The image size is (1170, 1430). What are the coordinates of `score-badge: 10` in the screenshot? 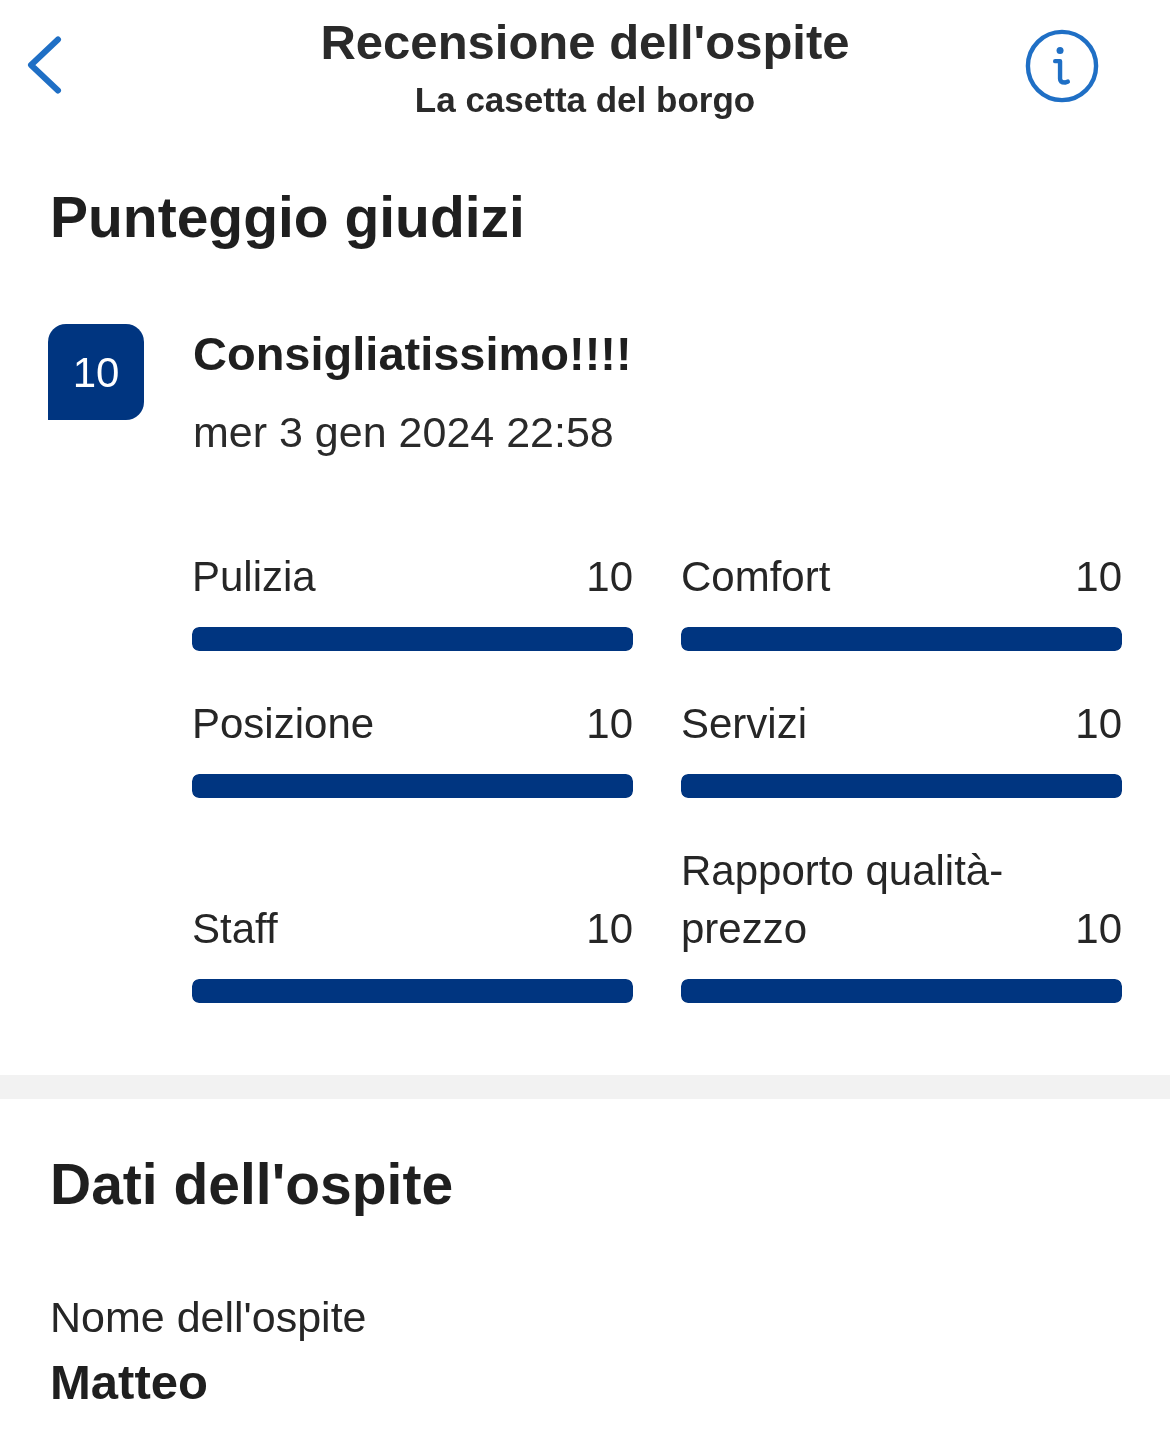 It's located at (96, 372).